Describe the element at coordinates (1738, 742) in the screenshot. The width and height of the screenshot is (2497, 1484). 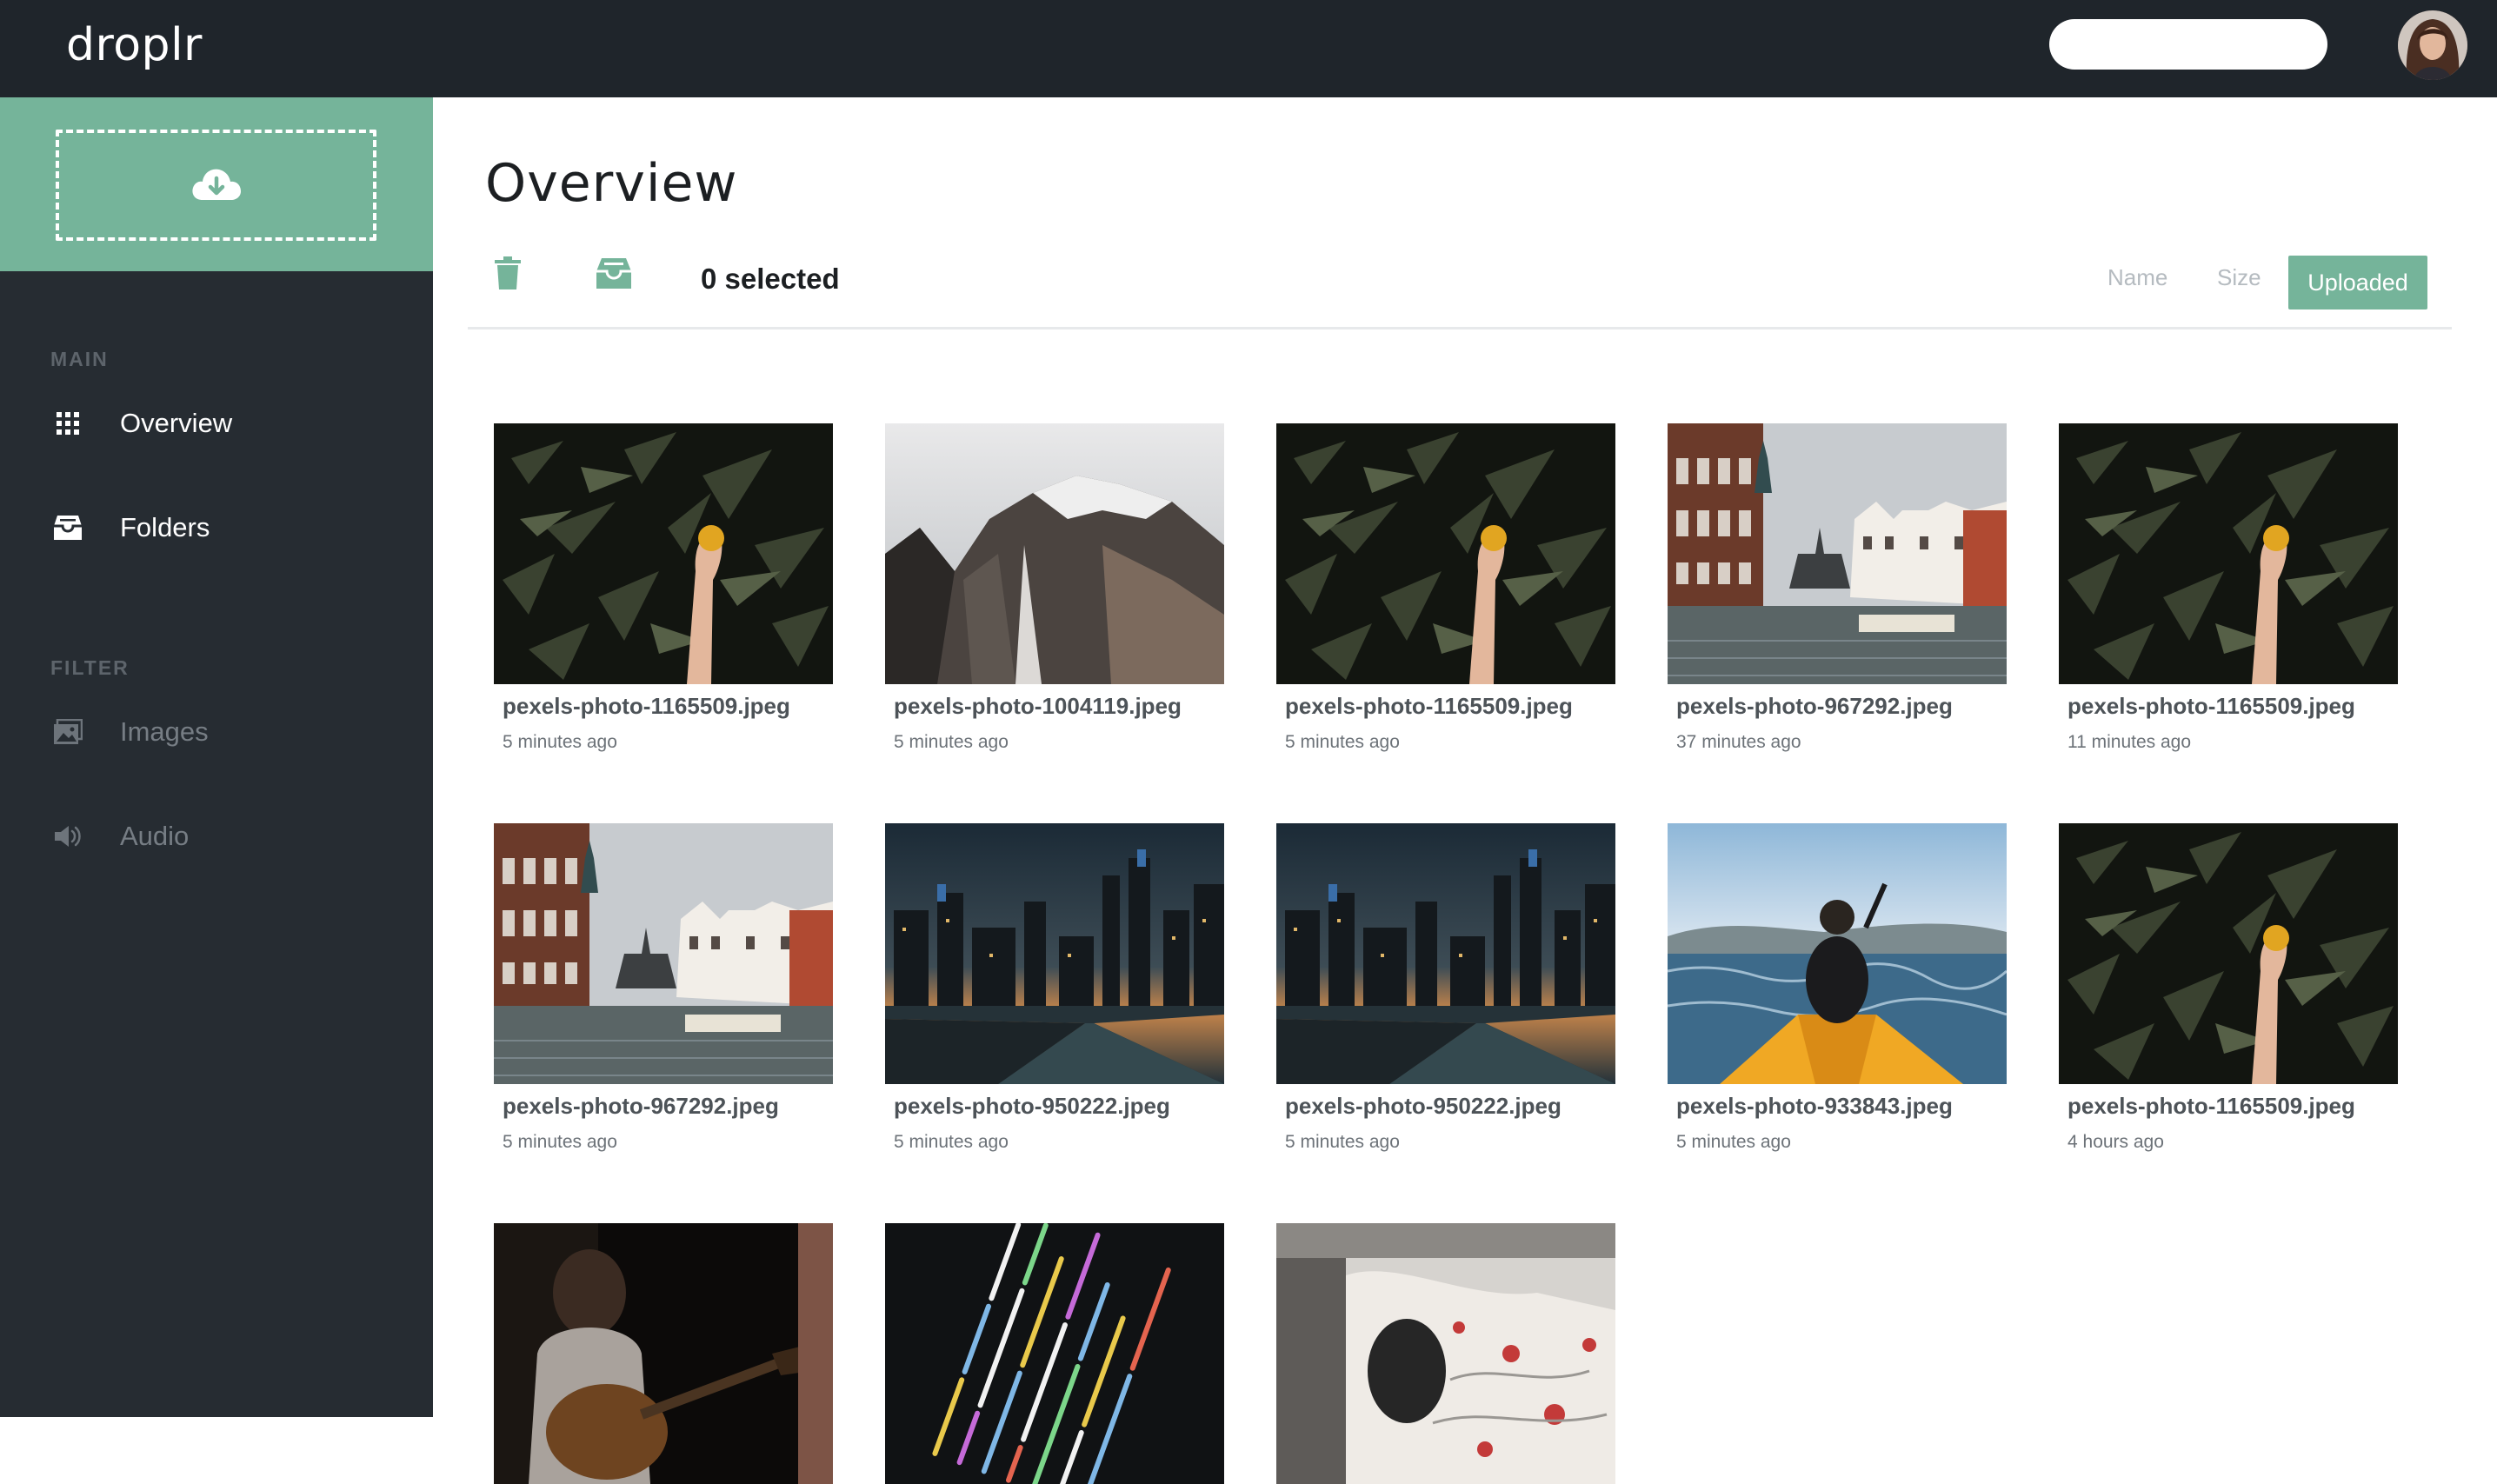
I see `file-time: 37 minutes ago` at that location.